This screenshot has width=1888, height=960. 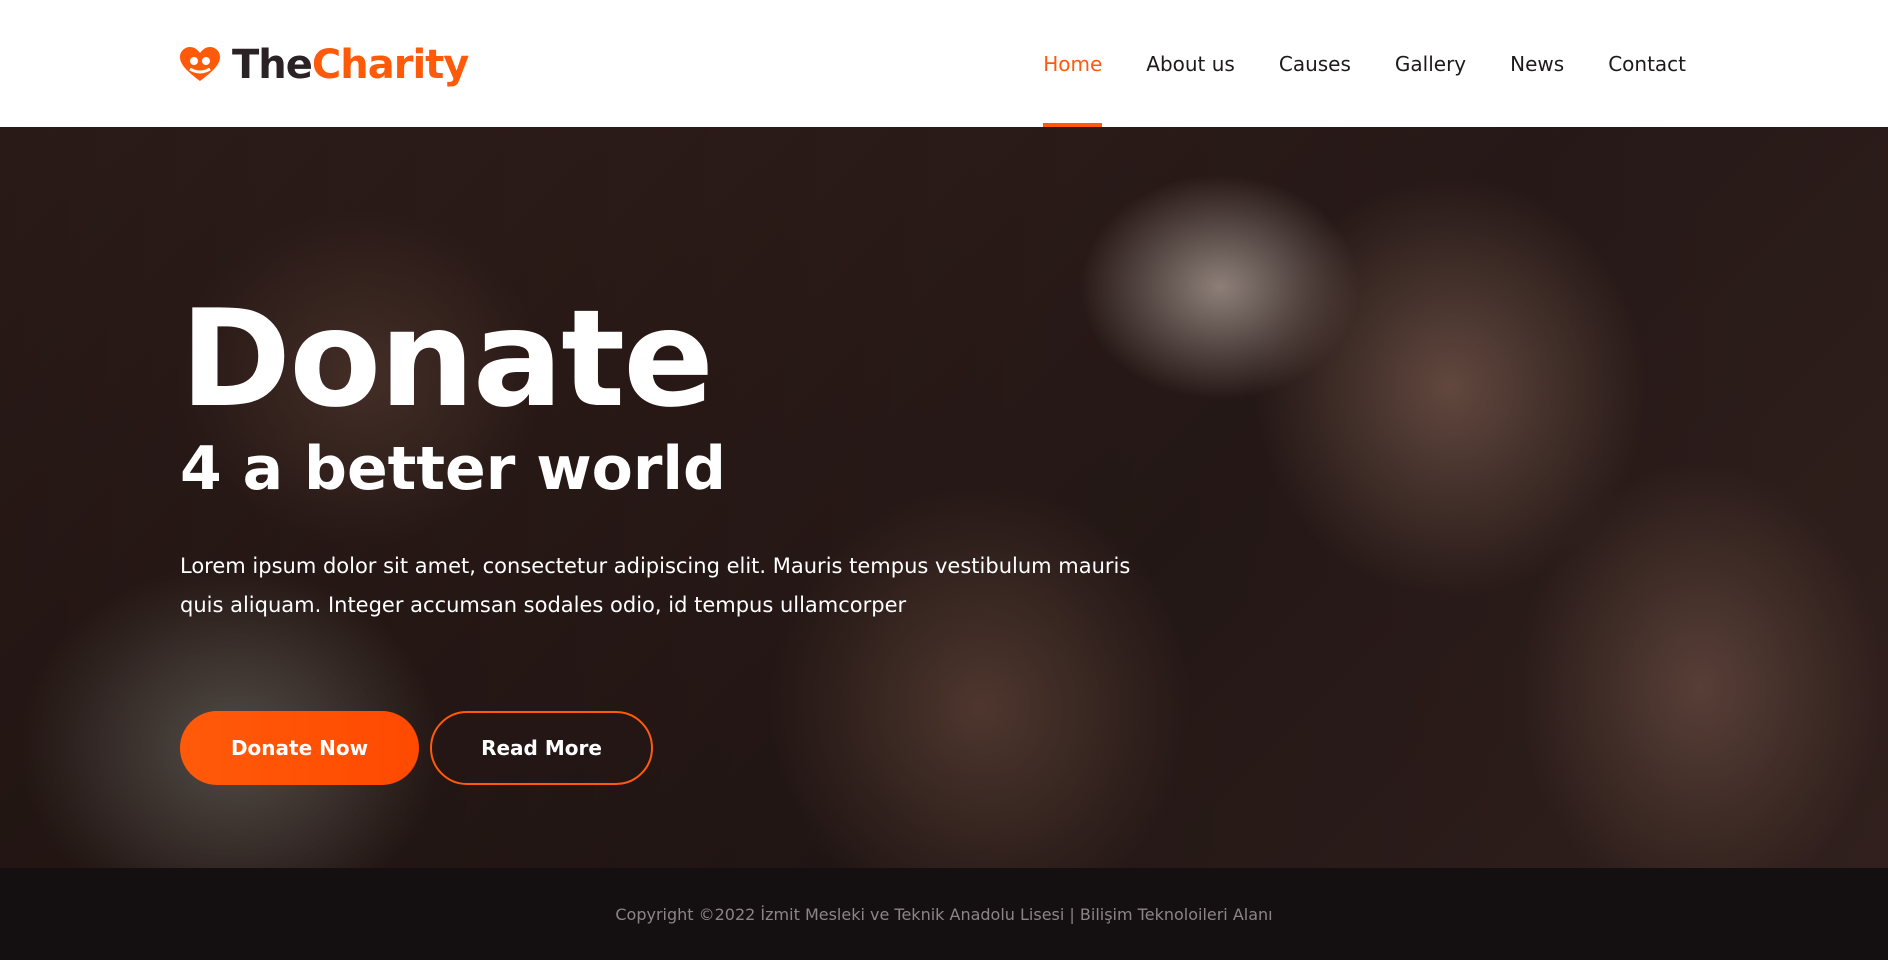 What do you see at coordinates (1190, 63) in the screenshot?
I see `nav-item-about-us: About us` at bounding box center [1190, 63].